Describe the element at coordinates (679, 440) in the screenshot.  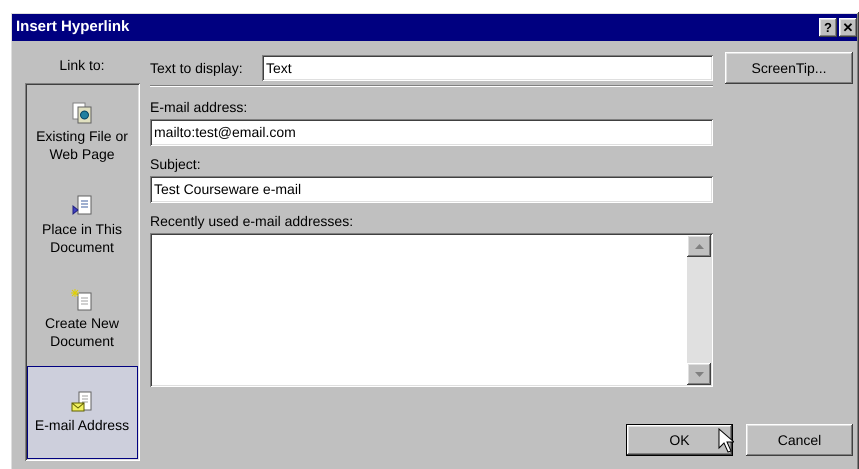
I see `dialog-button: OK` at that location.